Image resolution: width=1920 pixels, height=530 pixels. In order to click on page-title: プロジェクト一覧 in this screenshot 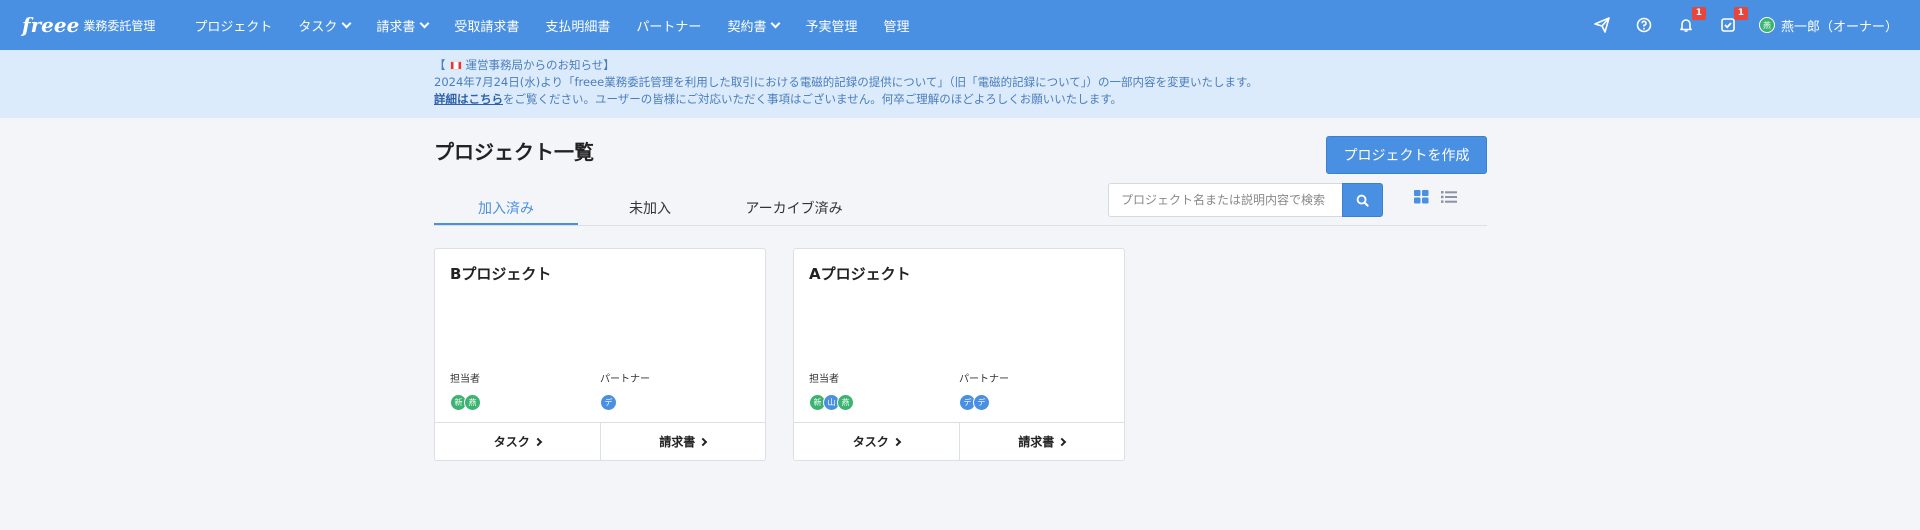, I will do `click(514, 152)`.